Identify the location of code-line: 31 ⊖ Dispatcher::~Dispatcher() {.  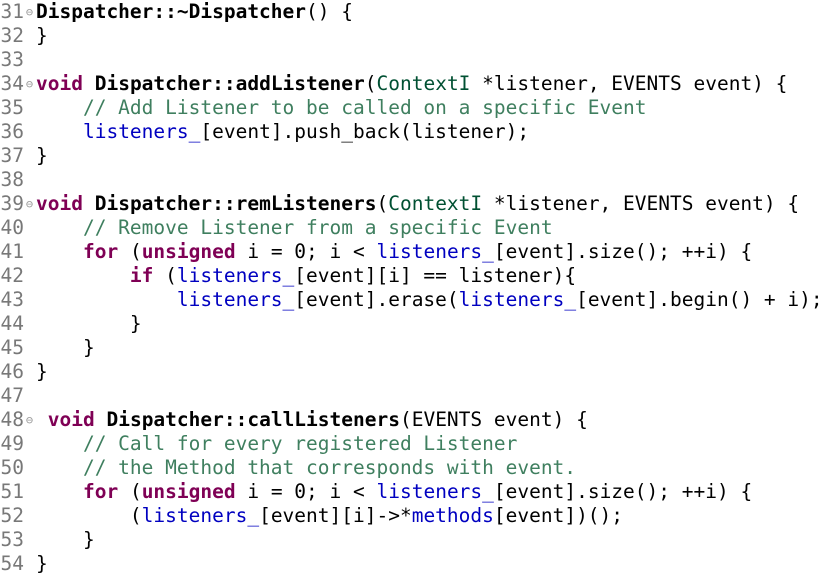
(420, 12).